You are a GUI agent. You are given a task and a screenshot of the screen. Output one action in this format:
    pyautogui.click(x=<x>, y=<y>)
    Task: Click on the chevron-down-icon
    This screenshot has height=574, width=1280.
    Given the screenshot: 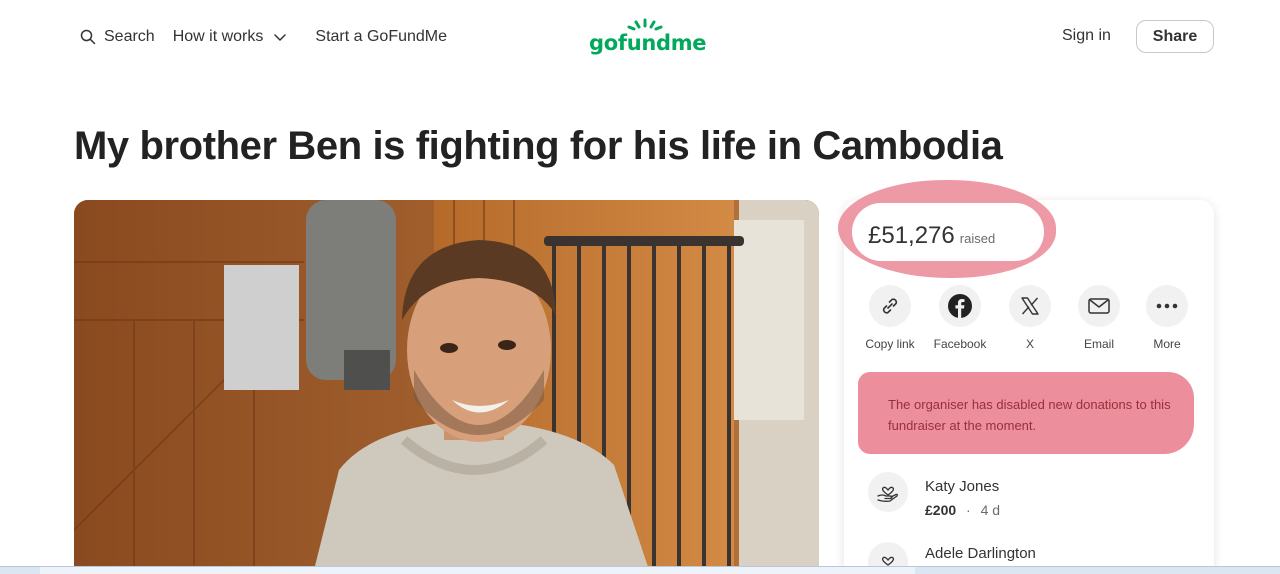 What is the action you would take?
    pyautogui.click(x=280, y=37)
    